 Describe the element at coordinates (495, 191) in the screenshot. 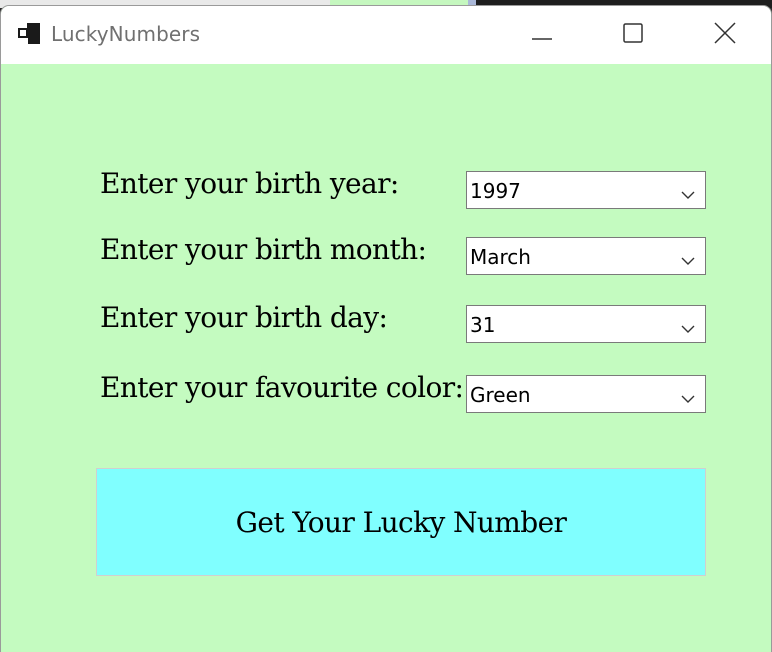

I see `birth-year-value: 1997` at that location.